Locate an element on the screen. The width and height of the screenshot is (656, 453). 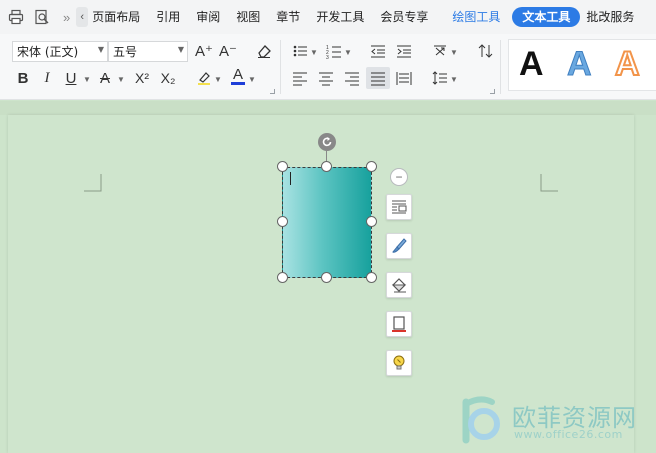
increase-indent-icon is located at coordinates (404, 51).